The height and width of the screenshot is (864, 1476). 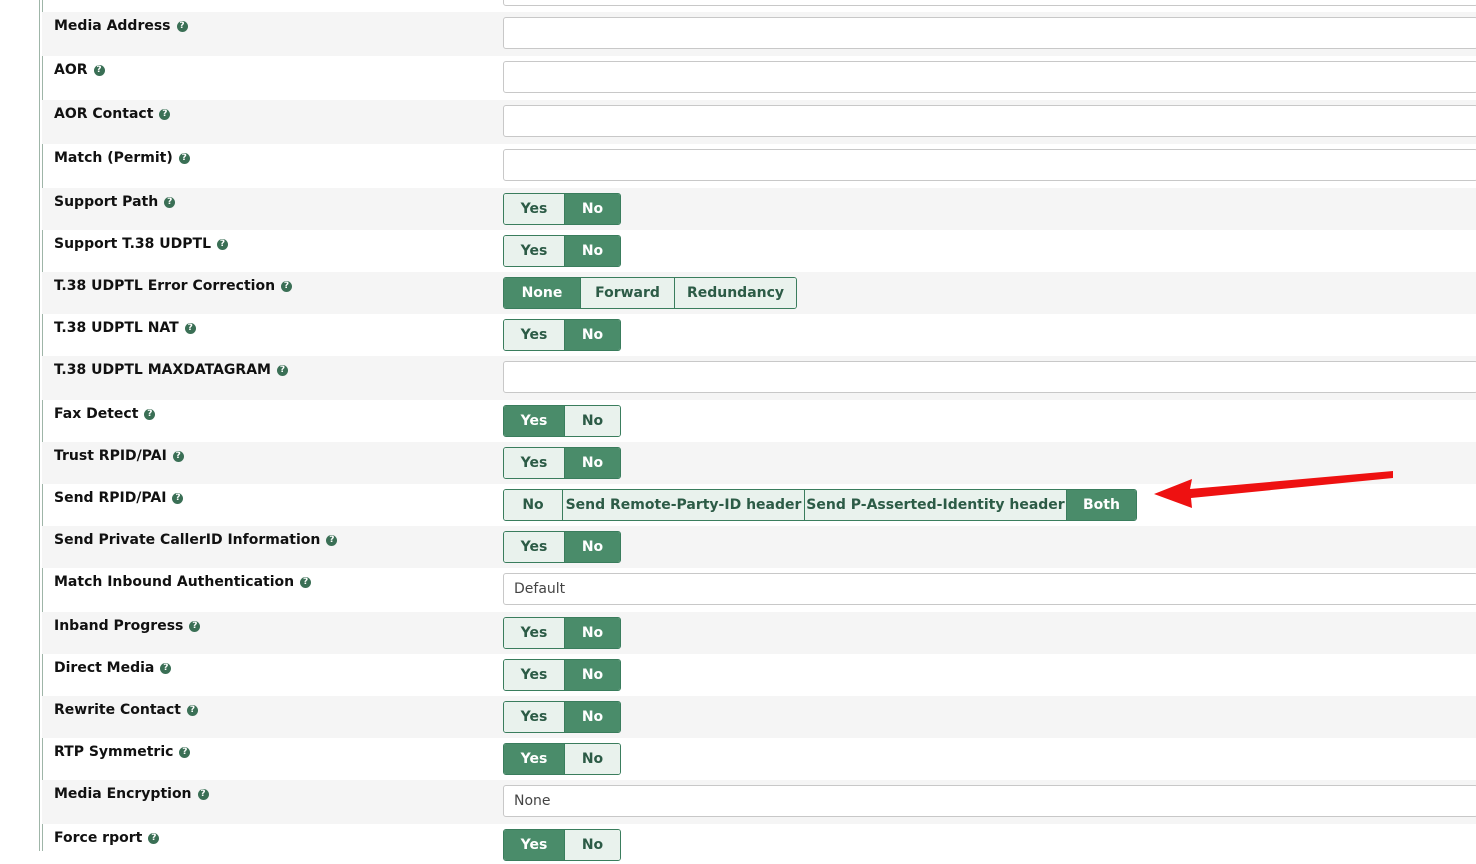 What do you see at coordinates (534, 335) in the screenshot?
I see `t-38-udptl-nat-option-yes-button: Yes` at bounding box center [534, 335].